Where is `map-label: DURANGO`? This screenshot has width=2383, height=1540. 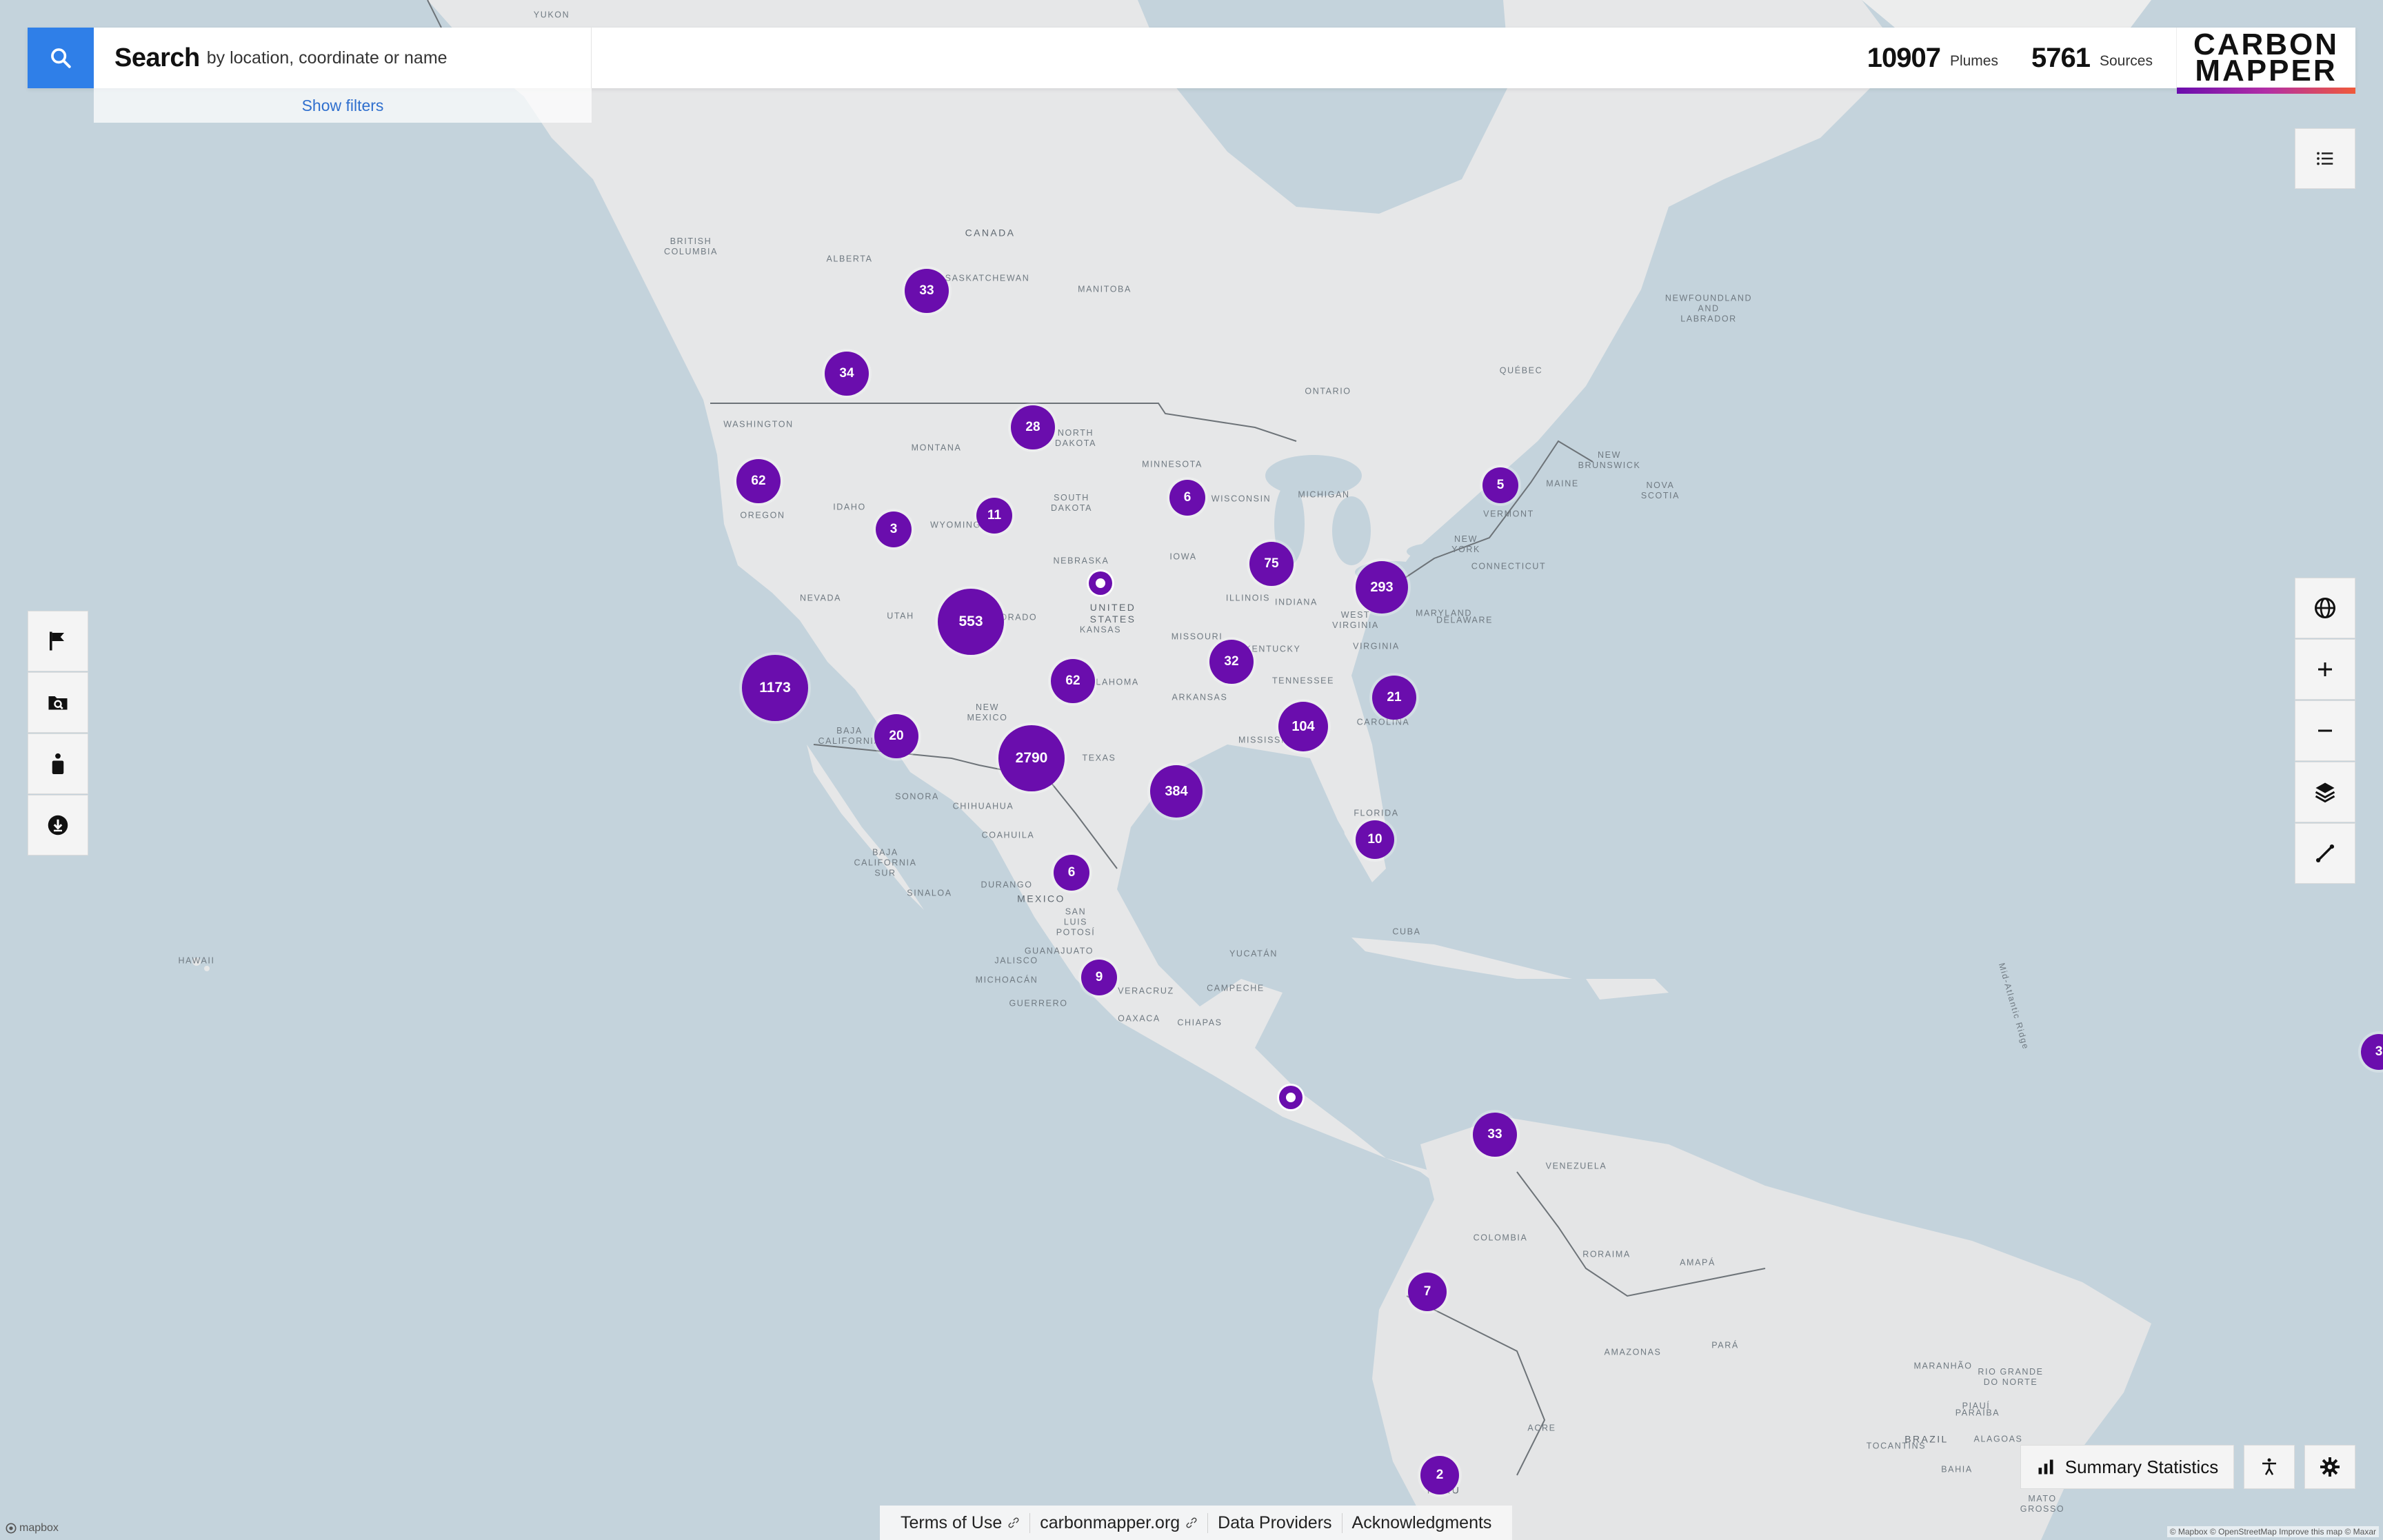 map-label: DURANGO is located at coordinates (1007, 885).